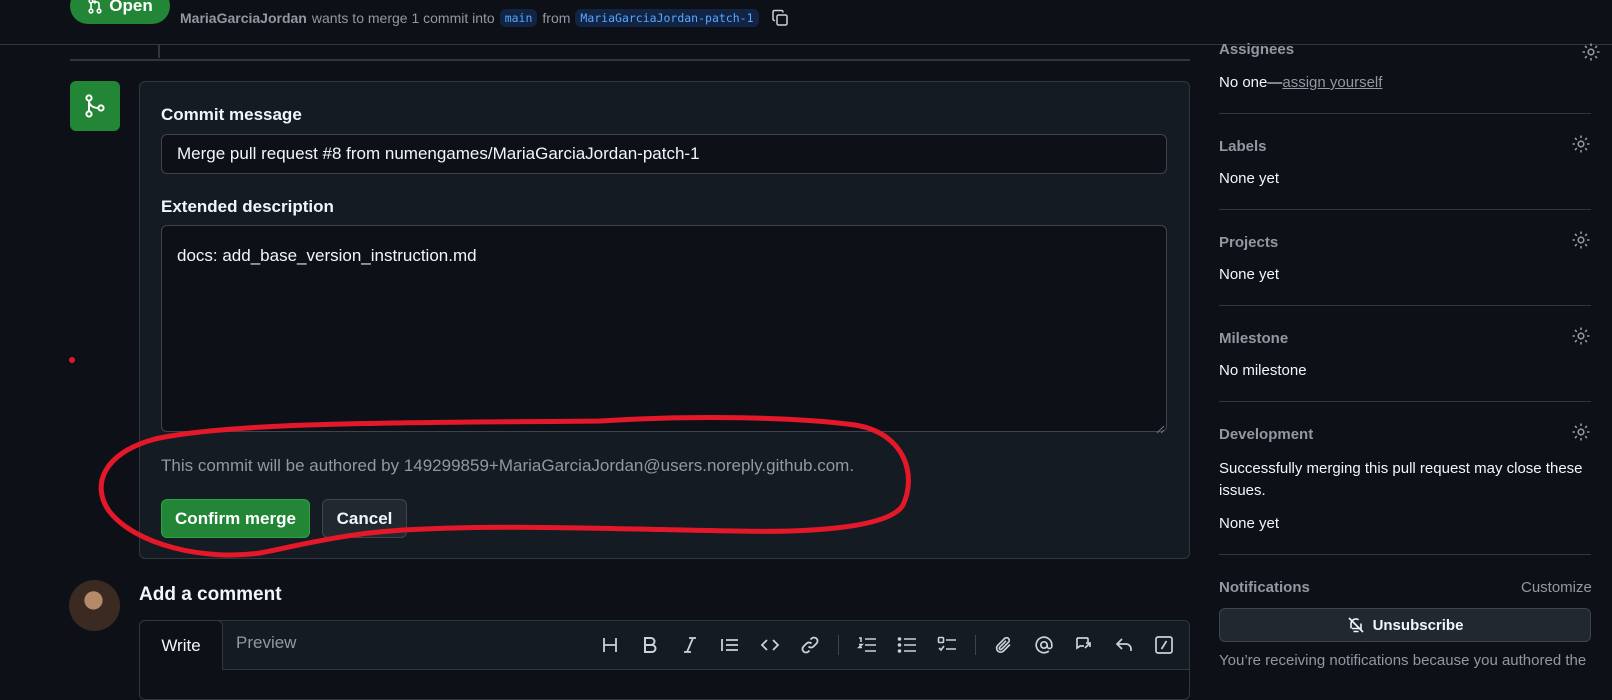  I want to click on commit-message-label: Commit message, so click(231, 114).